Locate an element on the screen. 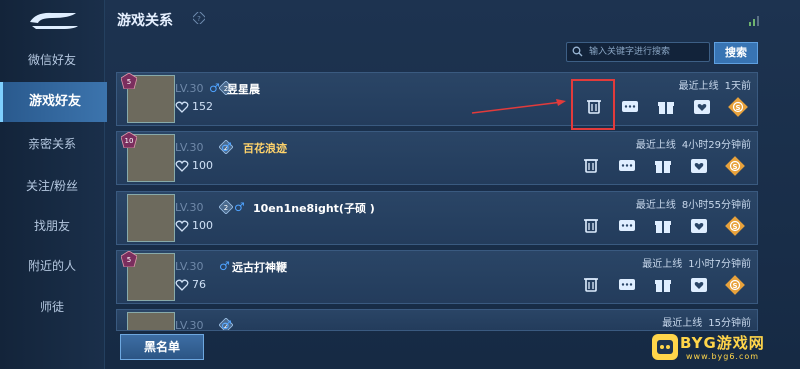 The width and height of the screenshot is (800, 369). back-icon is located at coordinates (52, 20).